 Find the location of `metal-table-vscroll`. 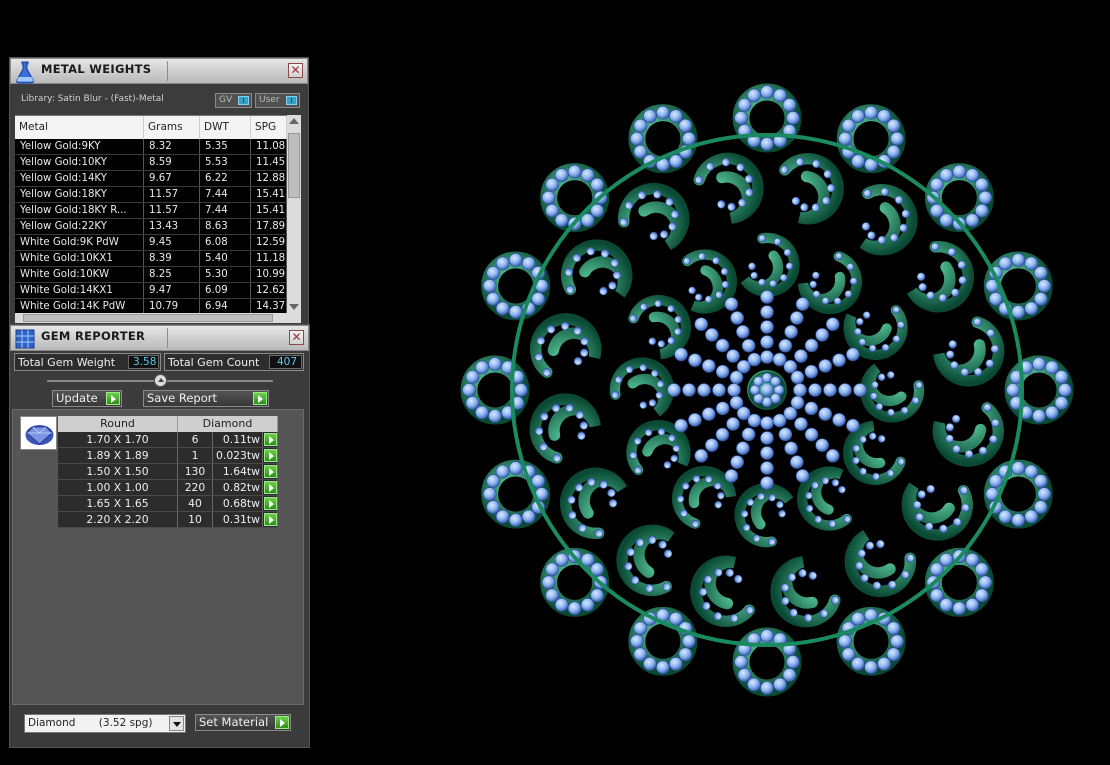

metal-table-vscroll is located at coordinates (294, 214).